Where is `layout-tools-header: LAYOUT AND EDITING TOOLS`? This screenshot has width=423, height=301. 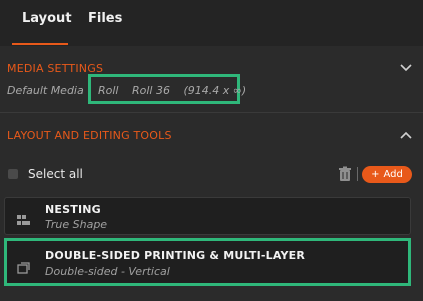 layout-tools-header: LAYOUT AND EDITING TOOLS is located at coordinates (89, 135).